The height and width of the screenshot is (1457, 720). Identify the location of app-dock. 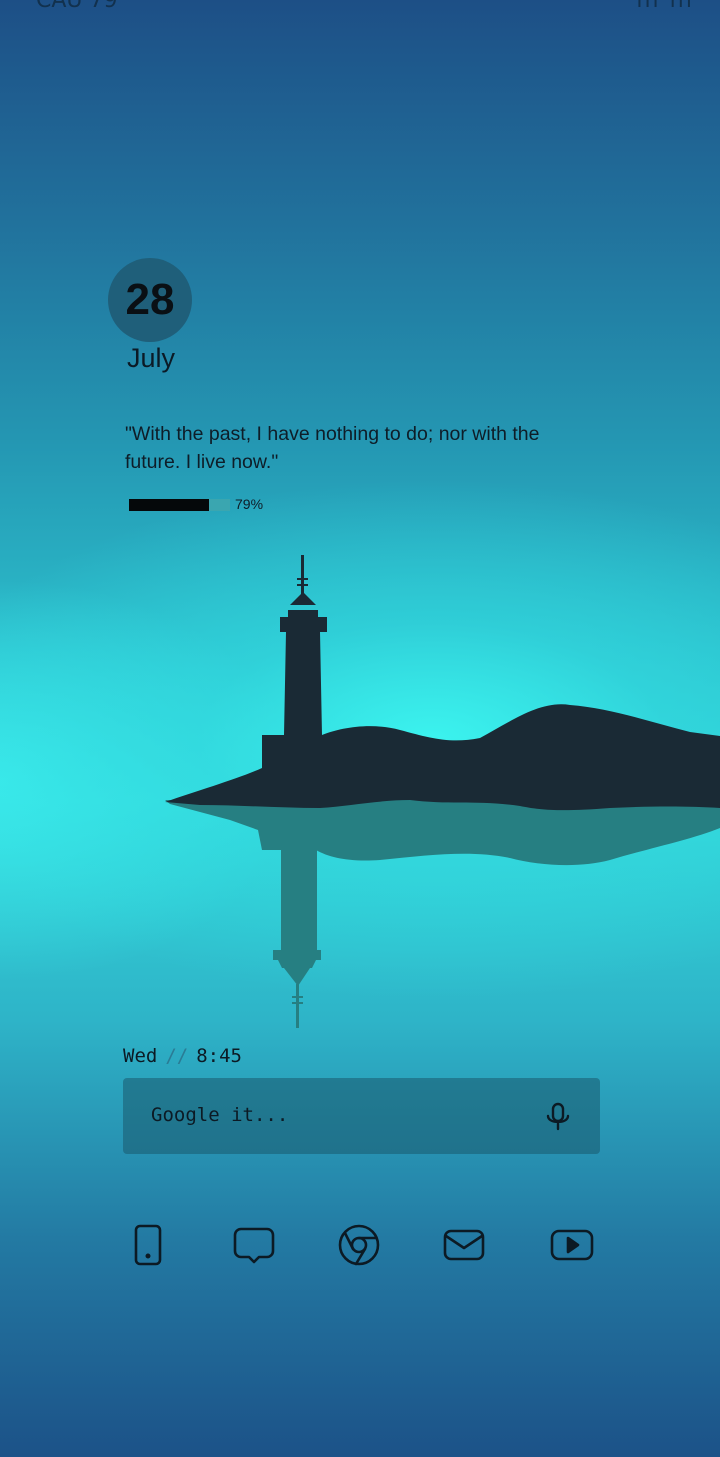
(360, 1246).